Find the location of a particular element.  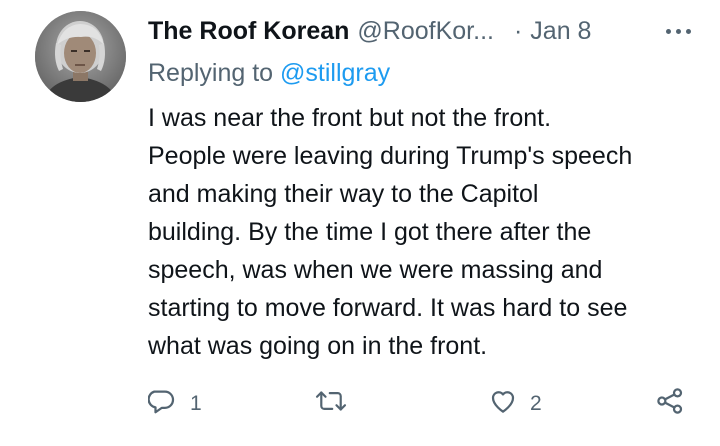

share-button is located at coordinates (670, 404).